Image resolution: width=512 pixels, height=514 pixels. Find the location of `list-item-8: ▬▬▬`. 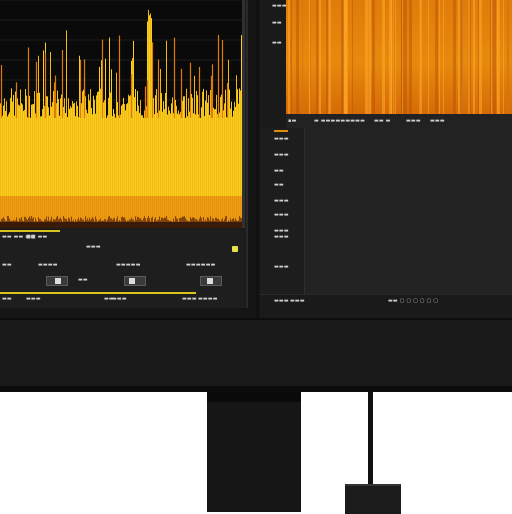

list-item-8: ▬▬▬ is located at coordinates (281, 237).